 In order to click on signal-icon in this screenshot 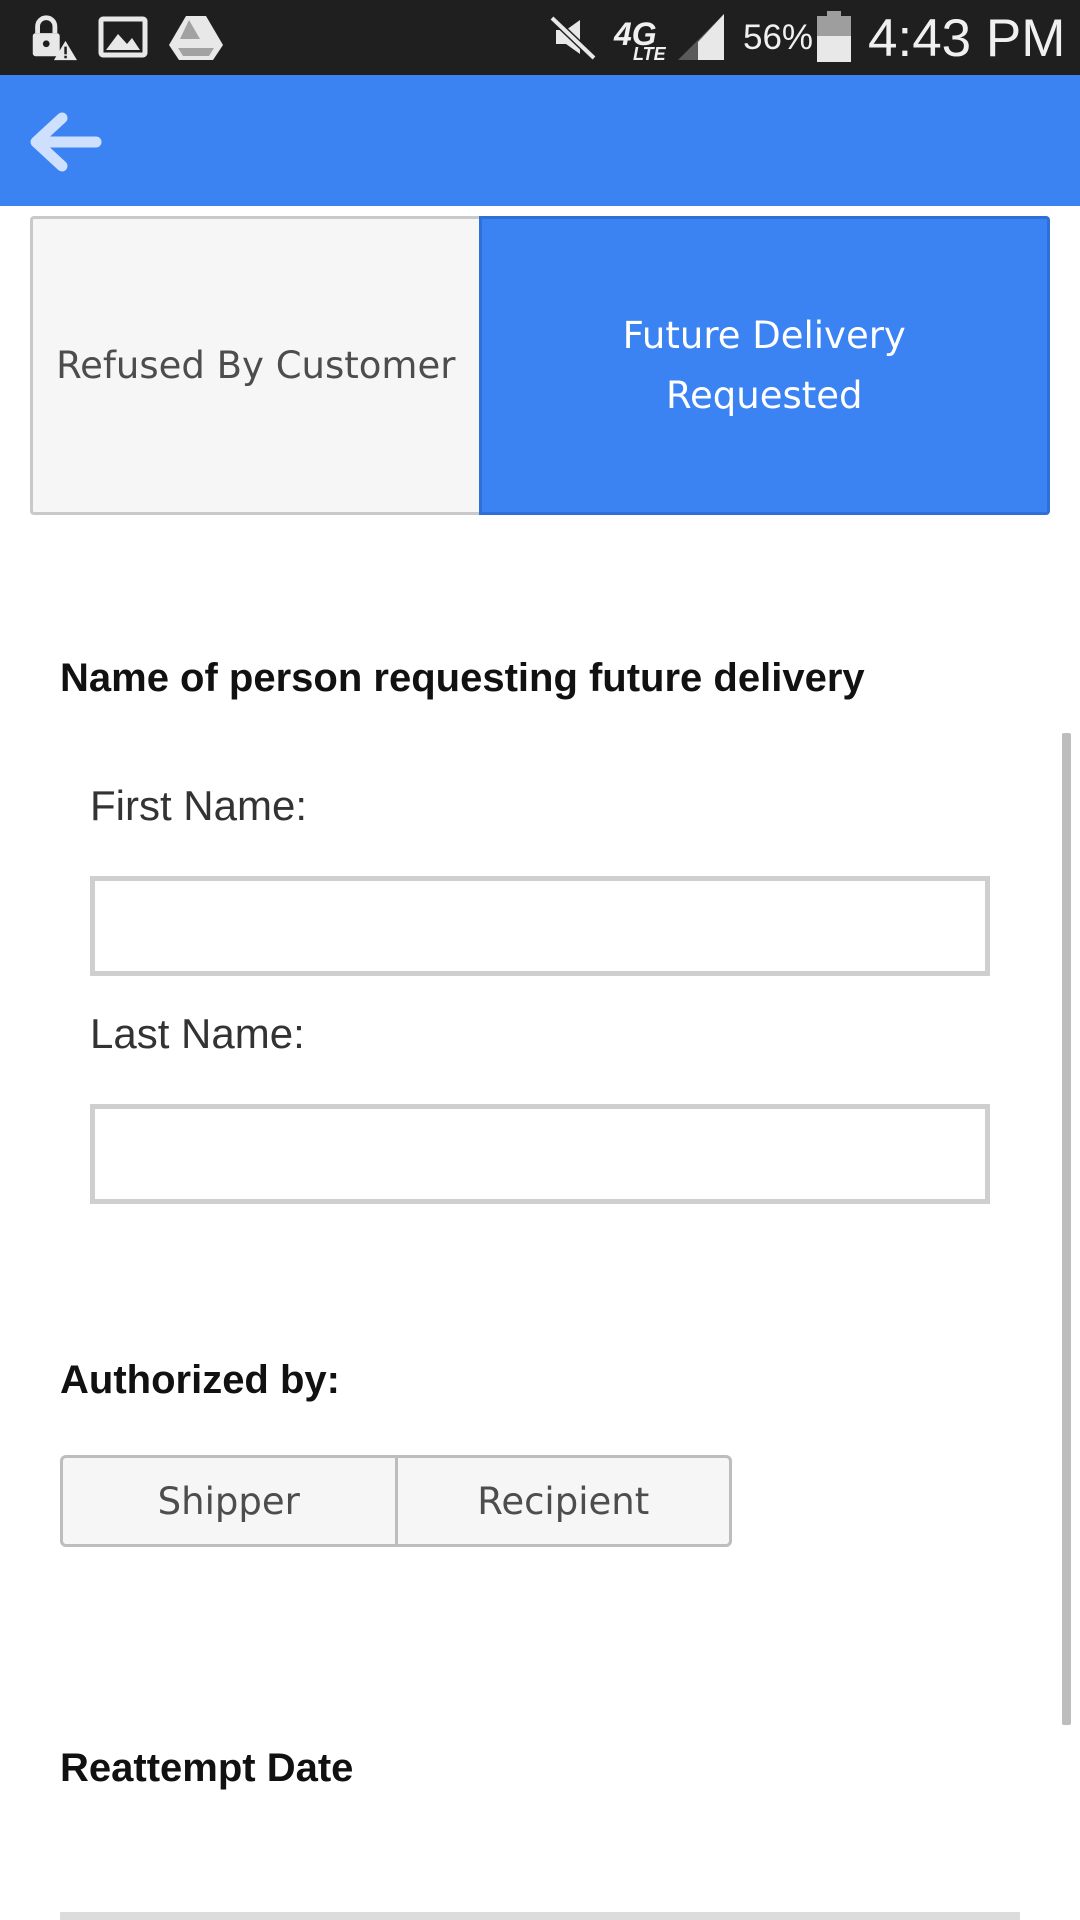, I will do `click(701, 37)`.